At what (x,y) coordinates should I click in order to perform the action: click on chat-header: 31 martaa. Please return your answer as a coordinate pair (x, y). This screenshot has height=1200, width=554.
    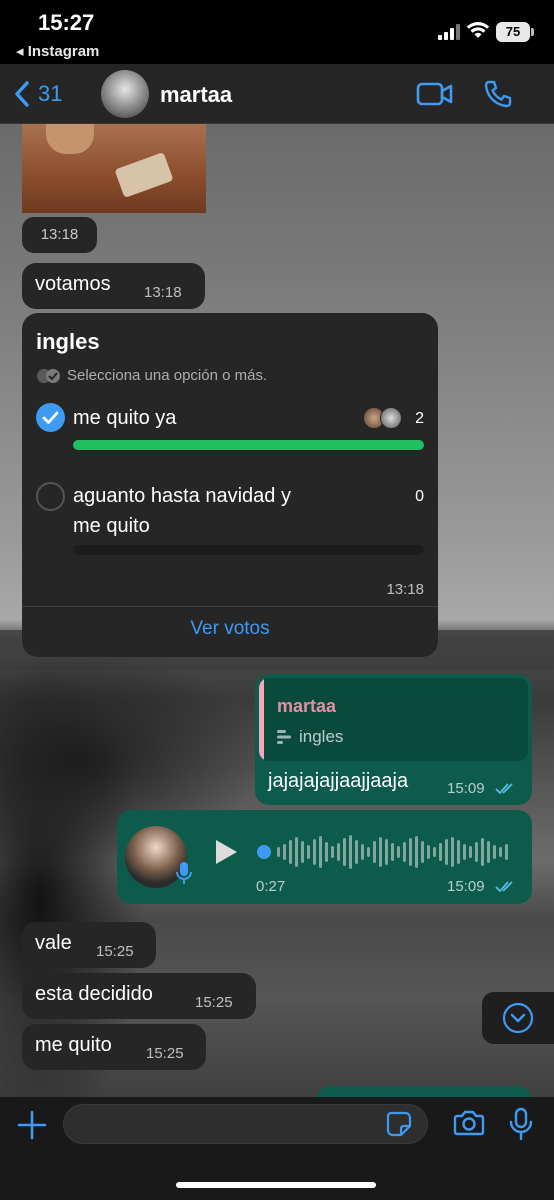
    Looking at the image, I should click on (277, 94).